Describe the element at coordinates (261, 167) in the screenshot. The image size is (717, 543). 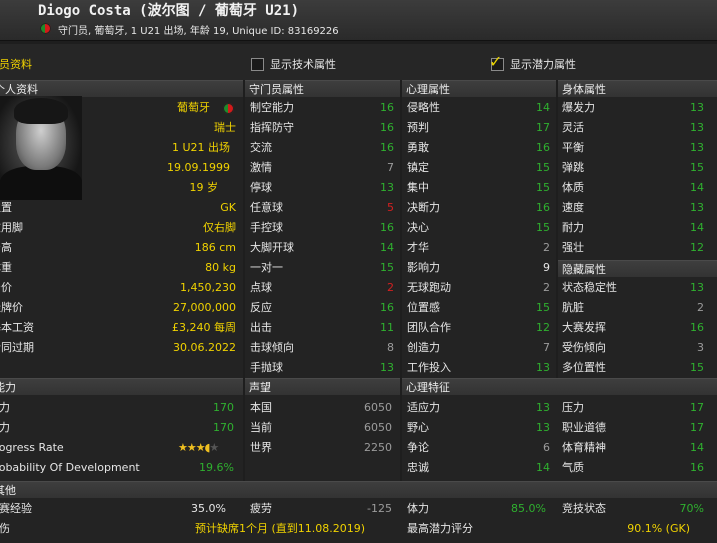
I see `gk-attr-label: 激情` at that location.